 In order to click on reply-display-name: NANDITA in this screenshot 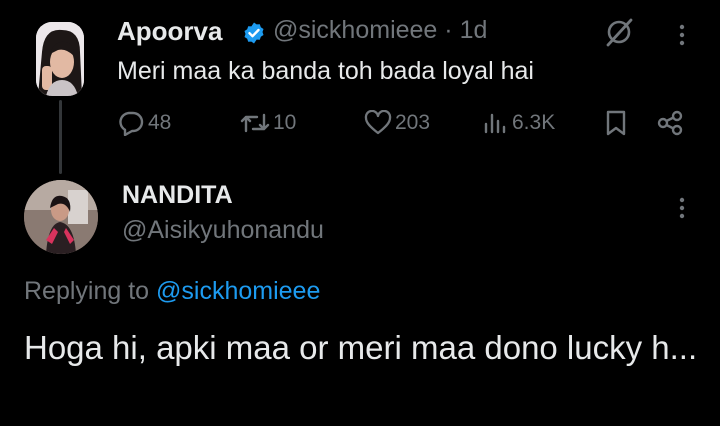, I will do `click(177, 195)`.